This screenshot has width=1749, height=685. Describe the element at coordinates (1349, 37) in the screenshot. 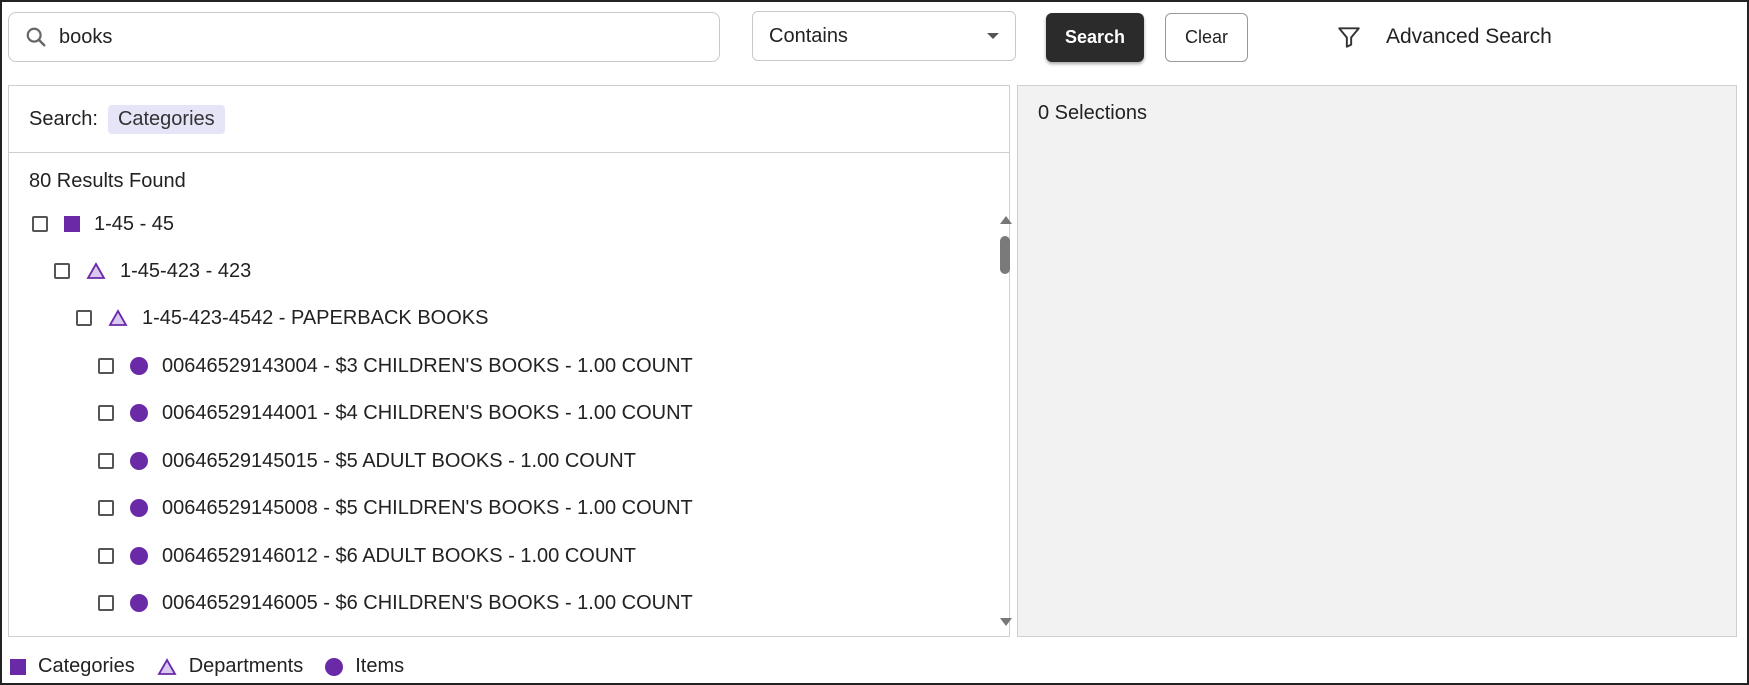

I see `filter-icon` at that location.